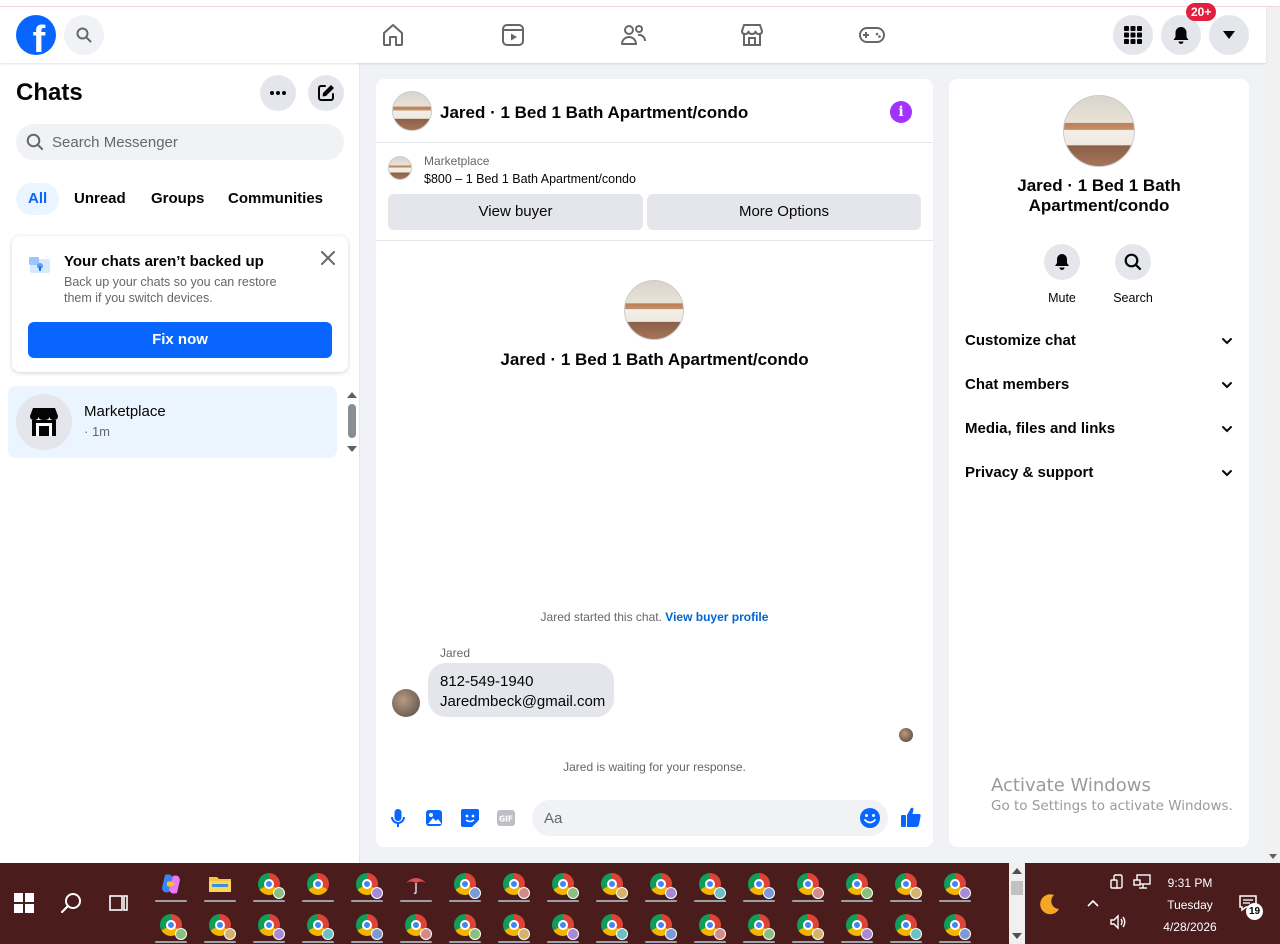 This screenshot has height=944, width=1280. I want to click on nav-home, so click(393, 35).